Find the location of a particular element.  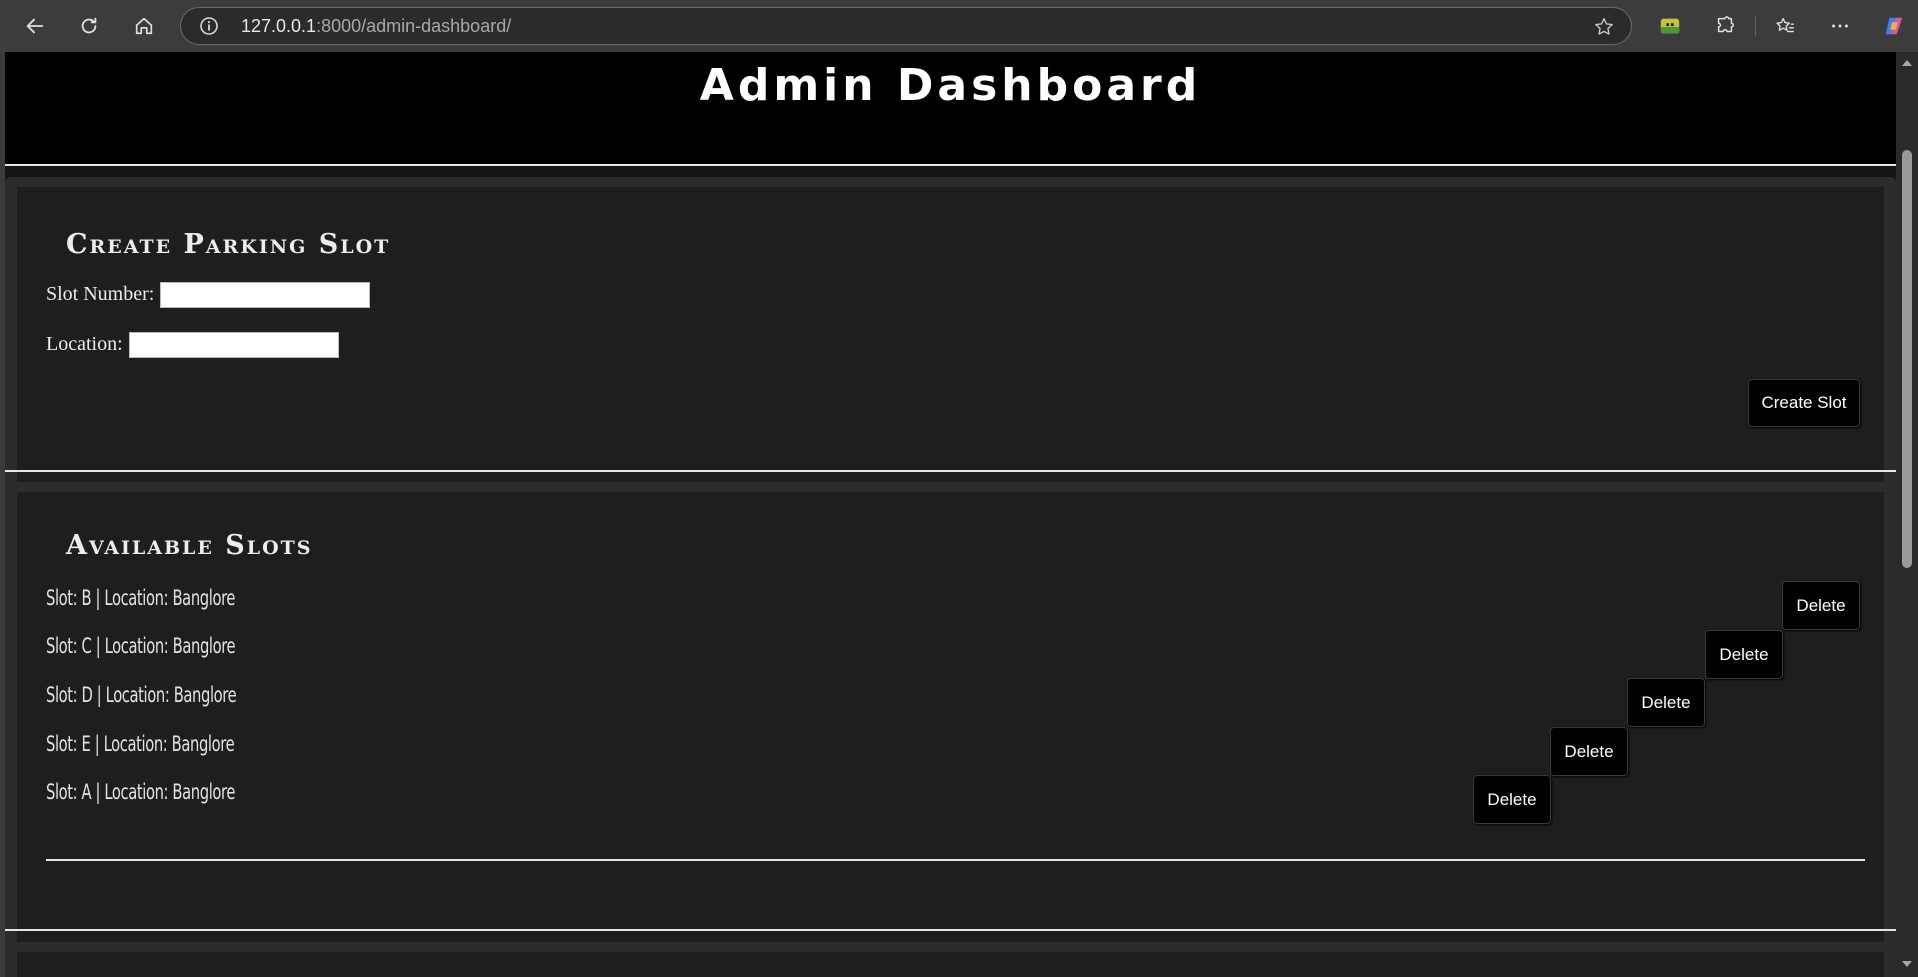

reload-icon is located at coordinates (89, 25).